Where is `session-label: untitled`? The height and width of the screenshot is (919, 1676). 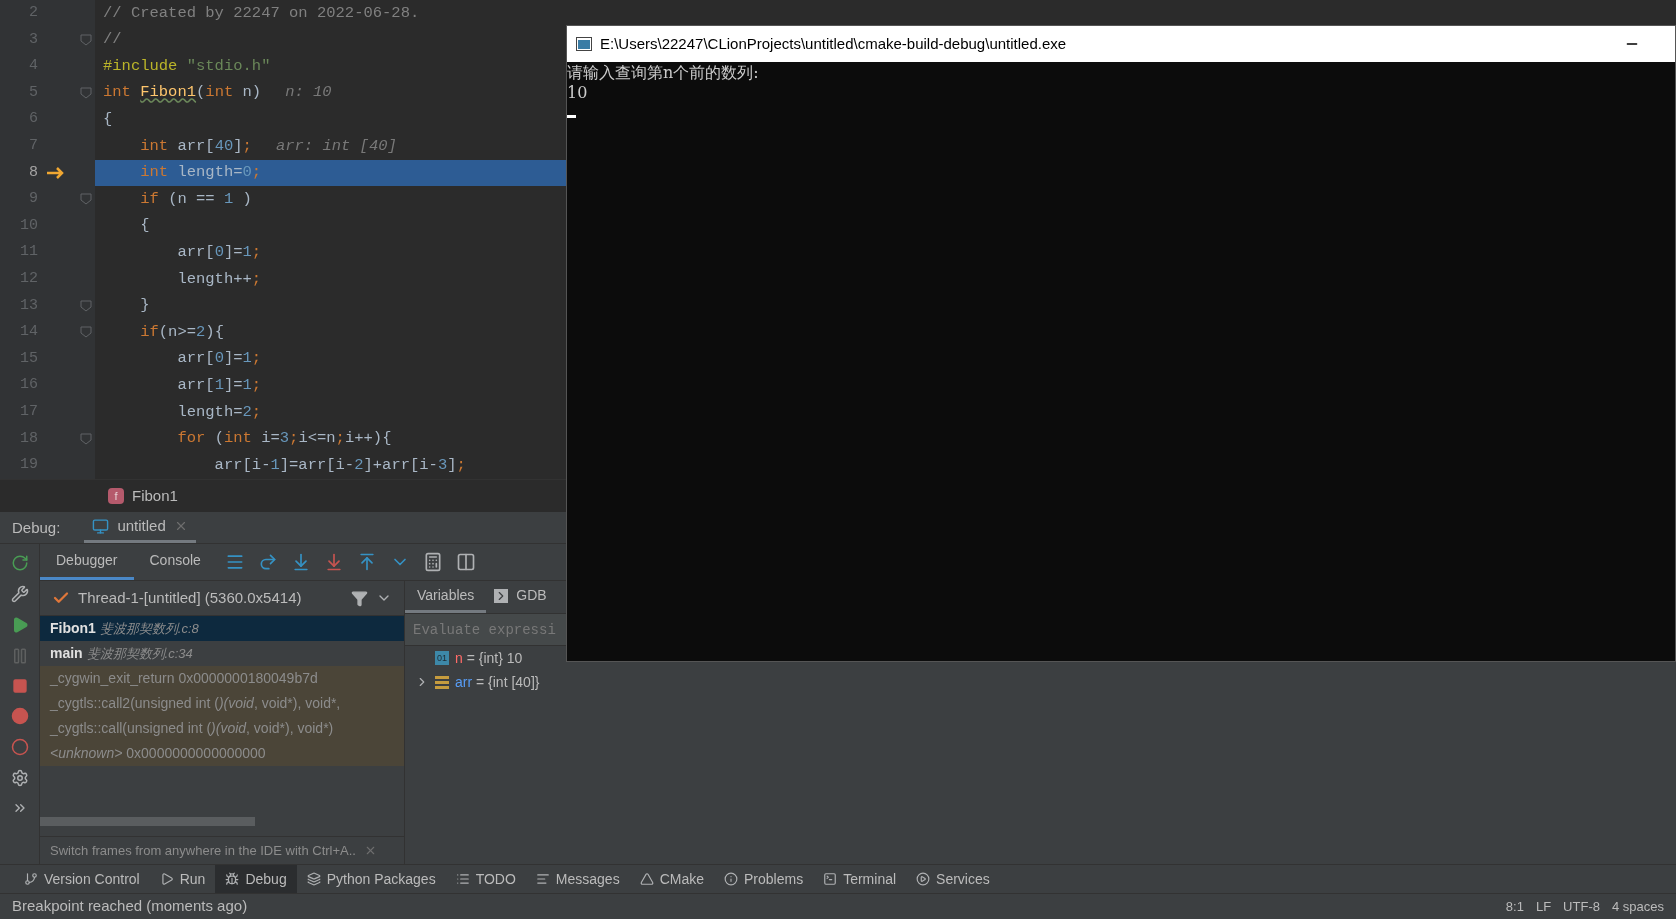
session-label: untitled is located at coordinates (141, 526).